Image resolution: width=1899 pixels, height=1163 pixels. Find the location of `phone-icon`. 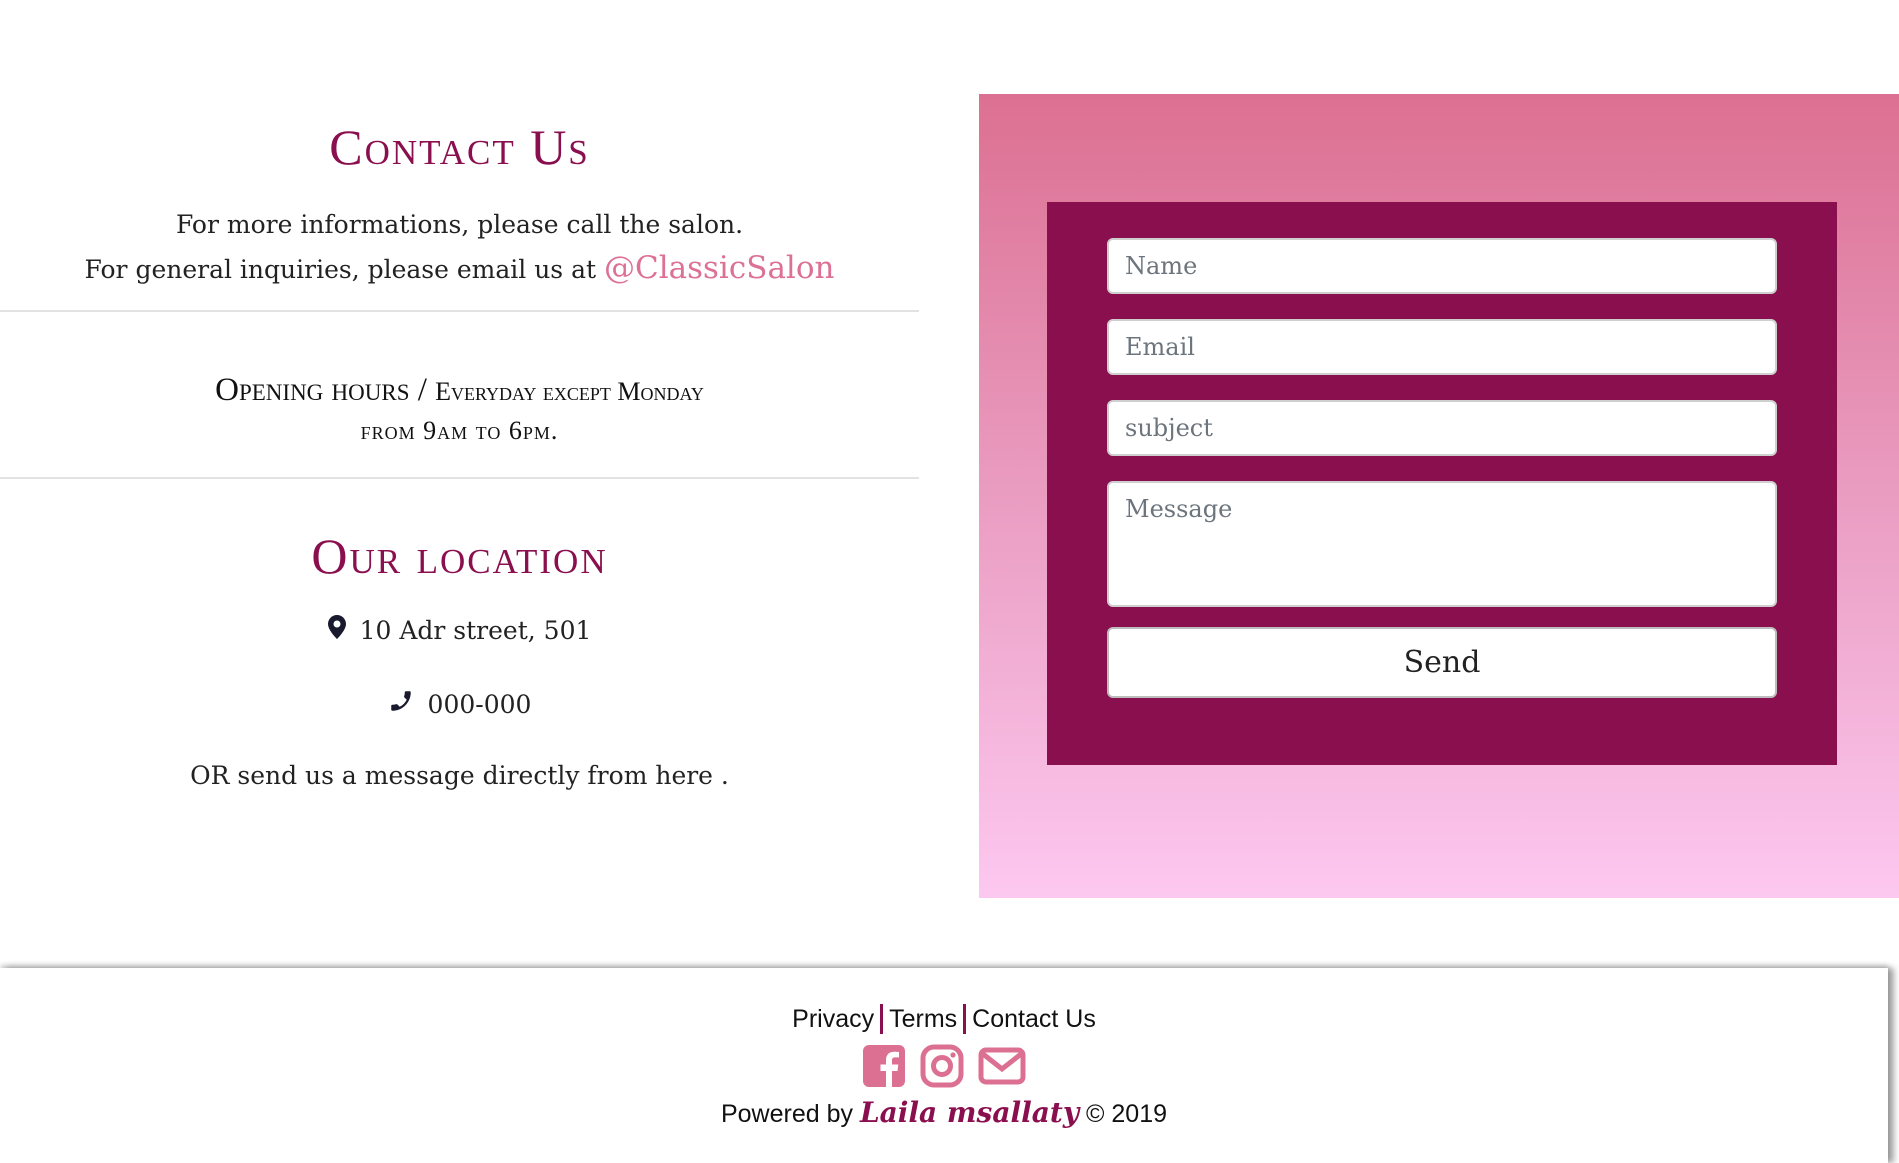

phone-icon is located at coordinates (401, 704).